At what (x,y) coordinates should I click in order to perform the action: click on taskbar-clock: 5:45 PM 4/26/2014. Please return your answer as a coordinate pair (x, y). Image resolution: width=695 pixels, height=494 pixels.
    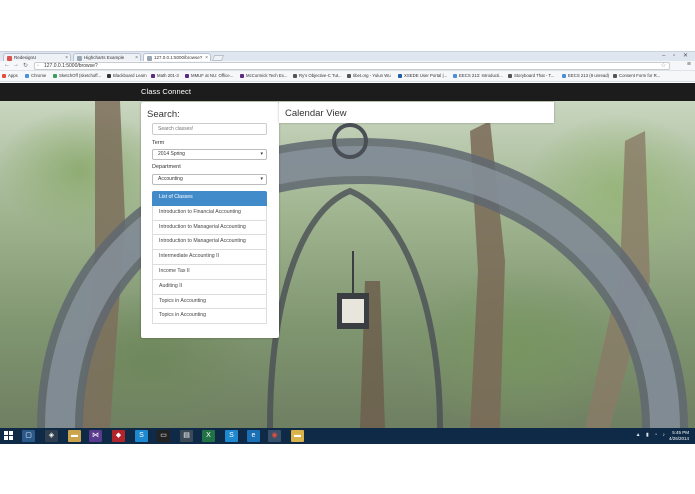
    Looking at the image, I should click on (679, 436).